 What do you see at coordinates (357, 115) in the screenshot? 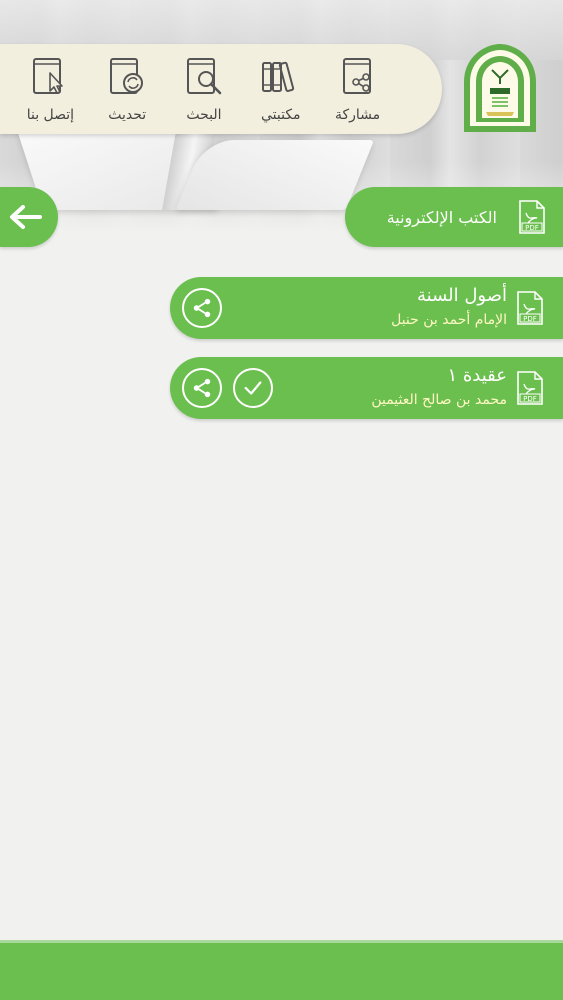
I see `share-label: مشاركة` at bounding box center [357, 115].